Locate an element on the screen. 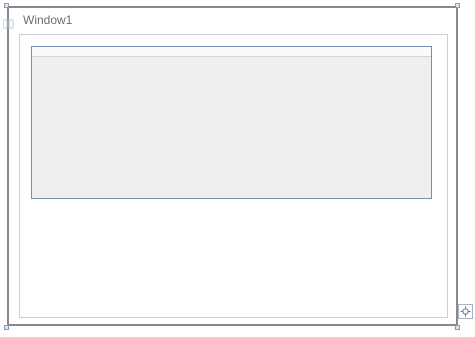  window-title: Window1 is located at coordinates (48, 20).